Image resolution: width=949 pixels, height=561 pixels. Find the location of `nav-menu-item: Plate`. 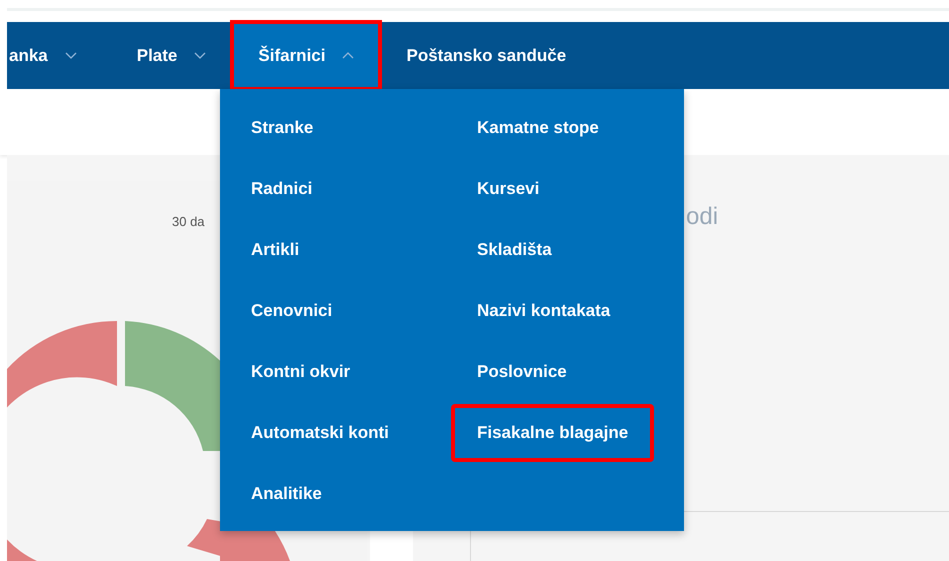

nav-menu-item: Plate is located at coordinates (171, 55).